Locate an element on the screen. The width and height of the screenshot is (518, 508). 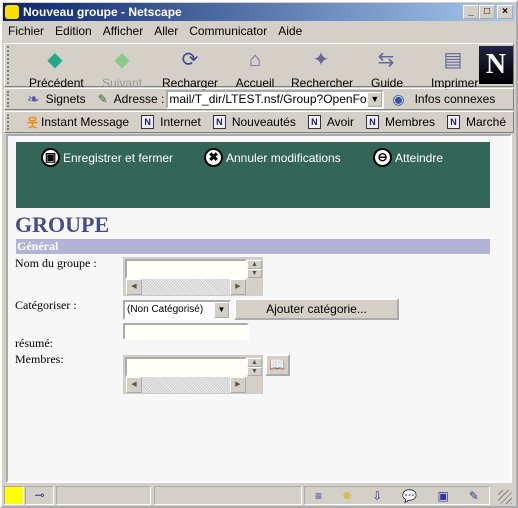
address-field: mail/T_dir/LTEST.nsf/Group?OpenForm ▼ is located at coordinates (275, 99).